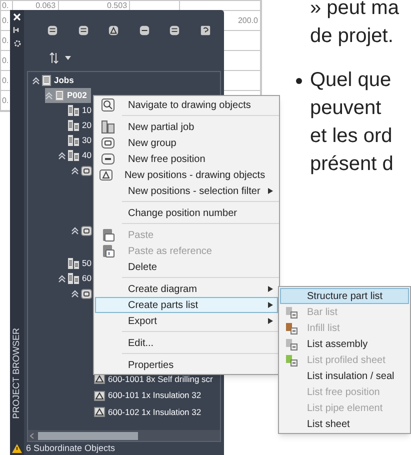  I want to click on dropdown-caret-icon, so click(68, 58).